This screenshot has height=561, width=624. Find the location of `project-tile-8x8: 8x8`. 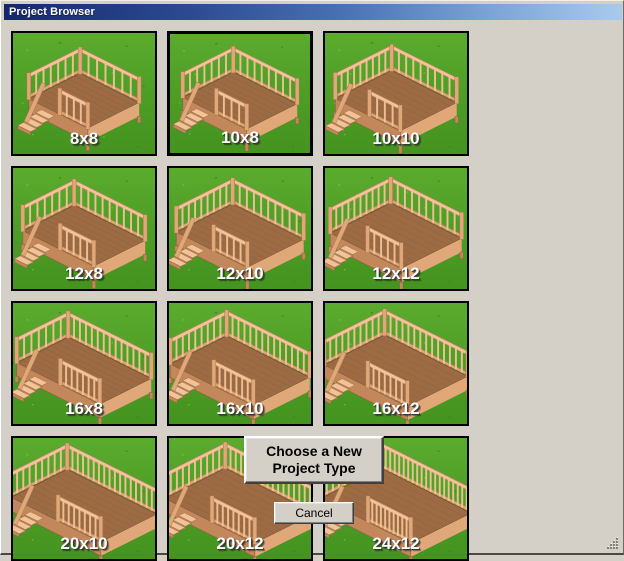

project-tile-8x8: 8x8 is located at coordinates (84, 93).